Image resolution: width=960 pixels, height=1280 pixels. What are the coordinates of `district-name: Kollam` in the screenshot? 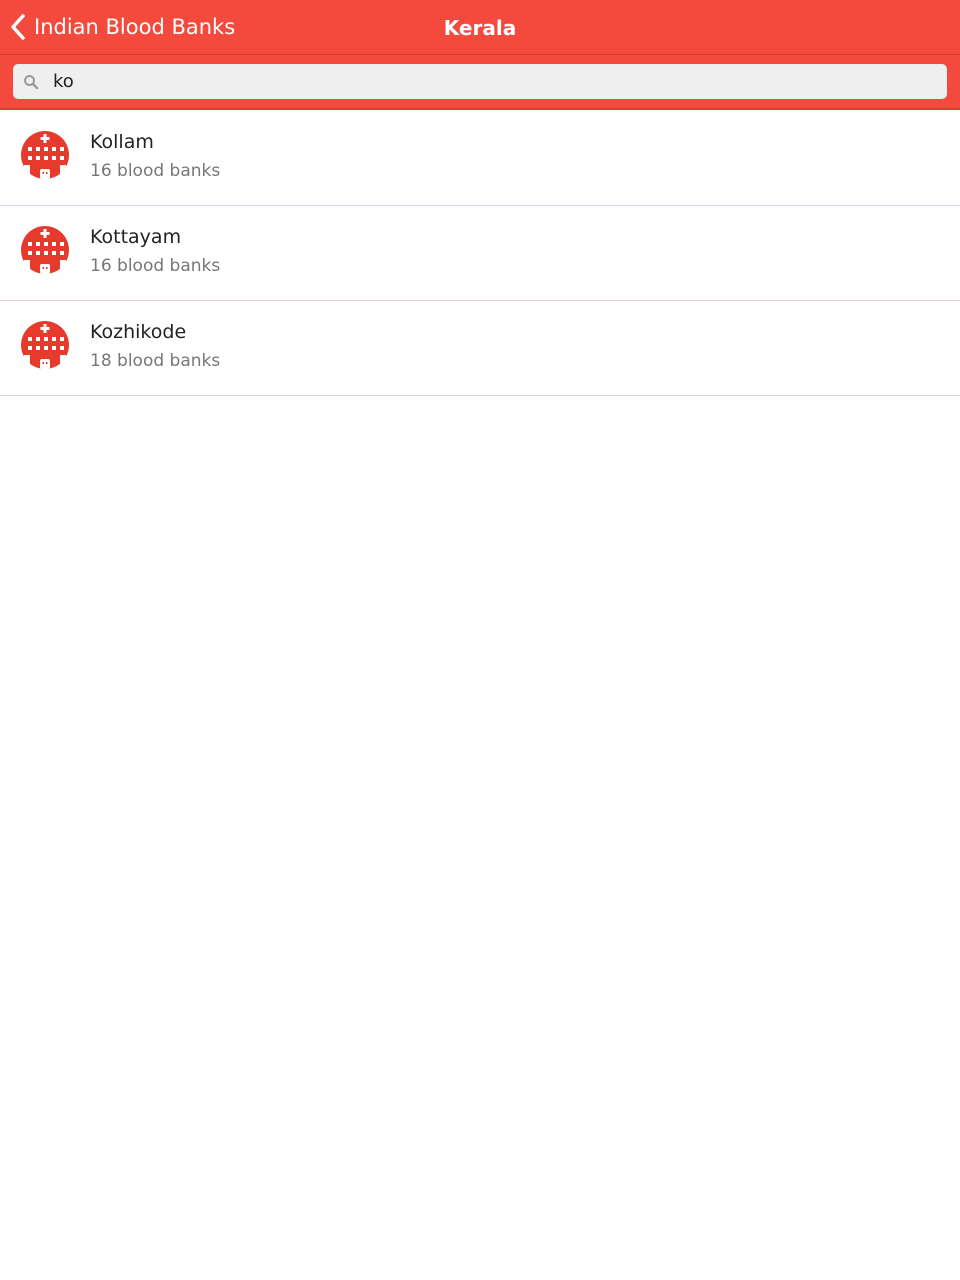 It's located at (122, 142).